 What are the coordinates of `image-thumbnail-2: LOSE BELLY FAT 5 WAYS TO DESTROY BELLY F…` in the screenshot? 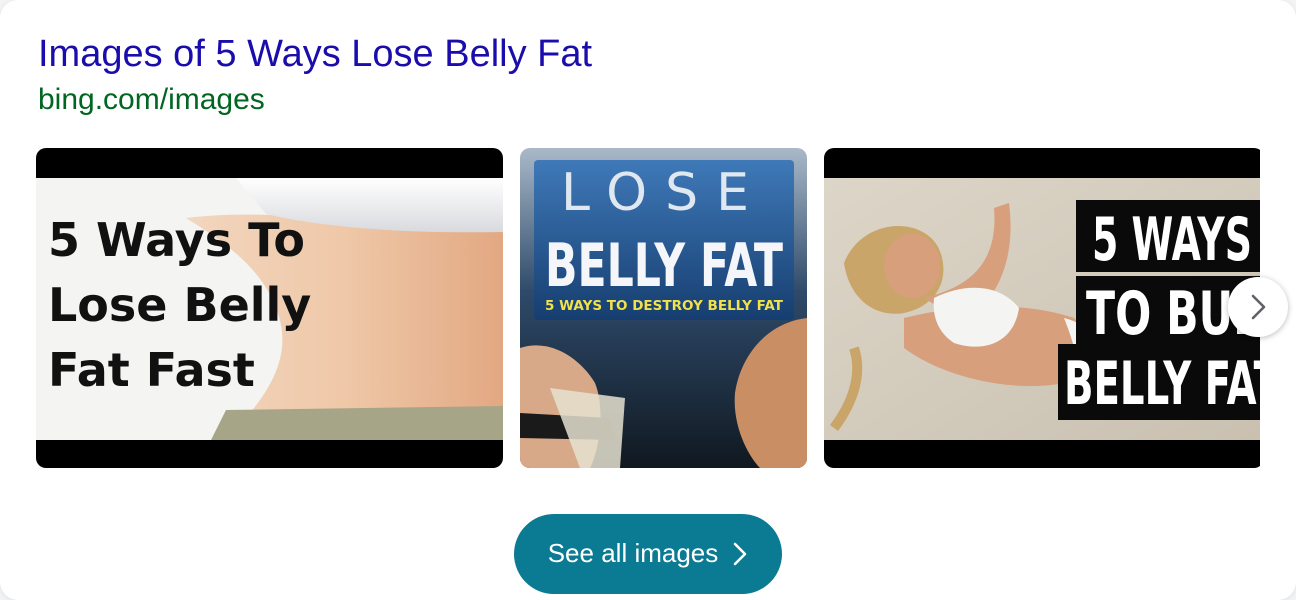 It's located at (663, 308).